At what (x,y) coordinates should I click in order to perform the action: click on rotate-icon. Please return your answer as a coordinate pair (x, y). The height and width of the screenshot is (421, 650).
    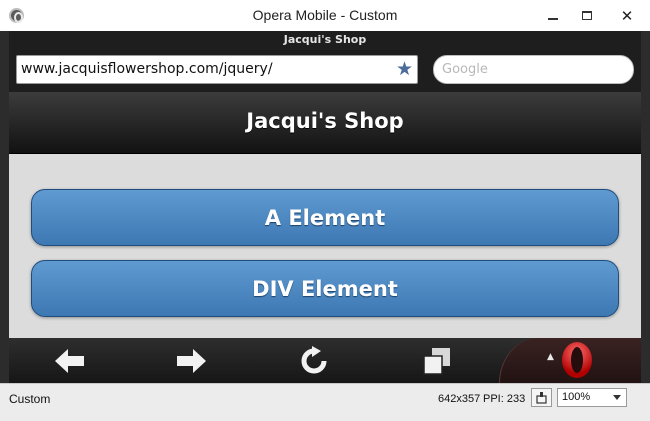
    Looking at the image, I should click on (541, 398).